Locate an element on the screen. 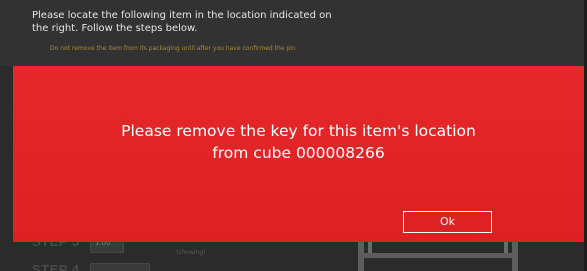 This screenshot has width=587, height=271. alert-message-line-2: from cube 000008266 is located at coordinates (298, 153).